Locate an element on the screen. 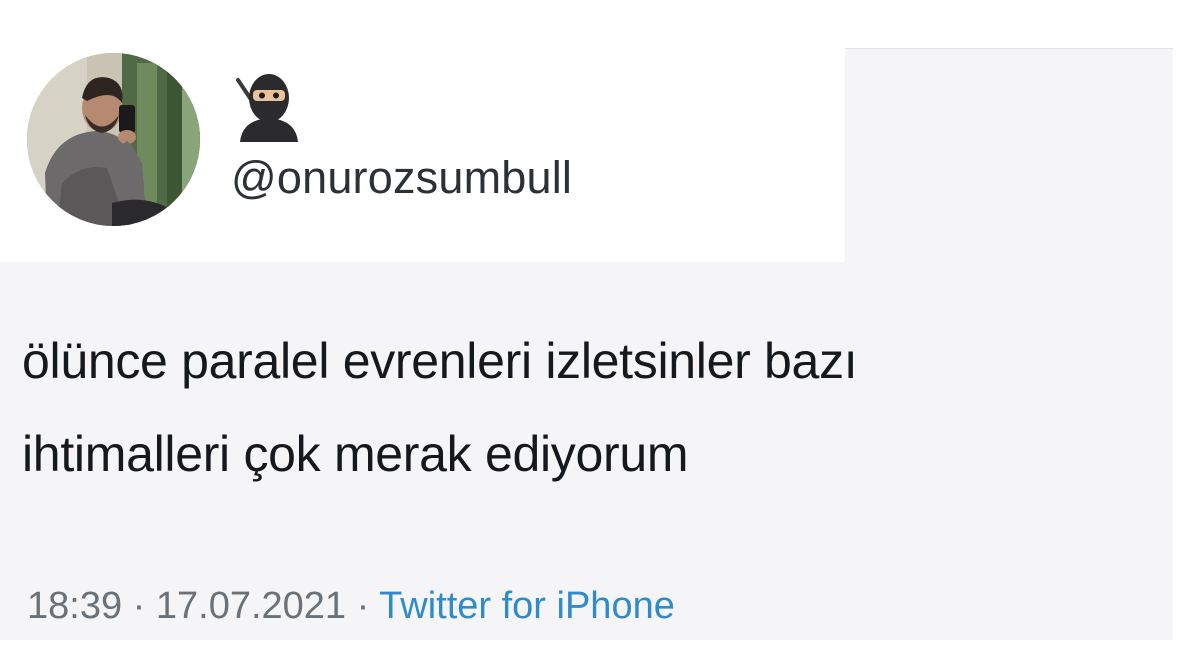 The width and height of the screenshot is (1200, 651). ninja-emoji-icon is located at coordinates (269, 106).